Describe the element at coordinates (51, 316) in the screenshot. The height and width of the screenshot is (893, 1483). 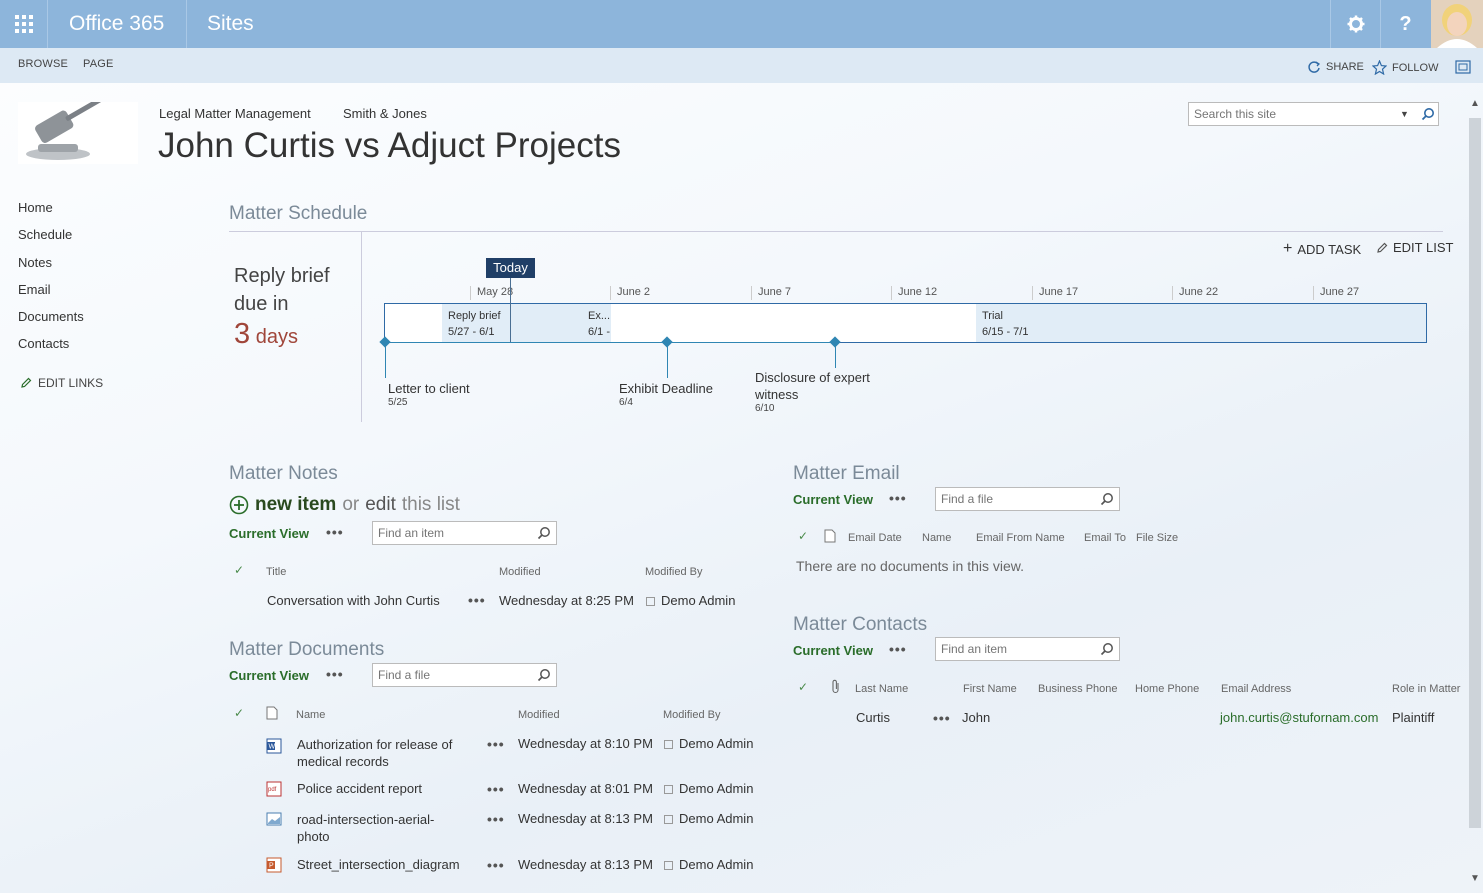
I see `nav-documents: Documents` at that location.